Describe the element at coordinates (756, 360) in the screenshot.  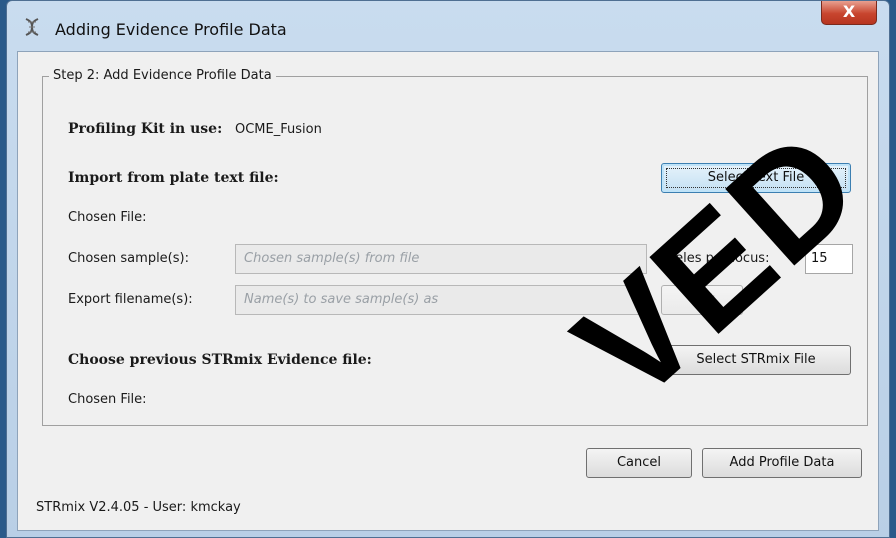
I see `select-strmix-file-button: Select STRmix File` at that location.